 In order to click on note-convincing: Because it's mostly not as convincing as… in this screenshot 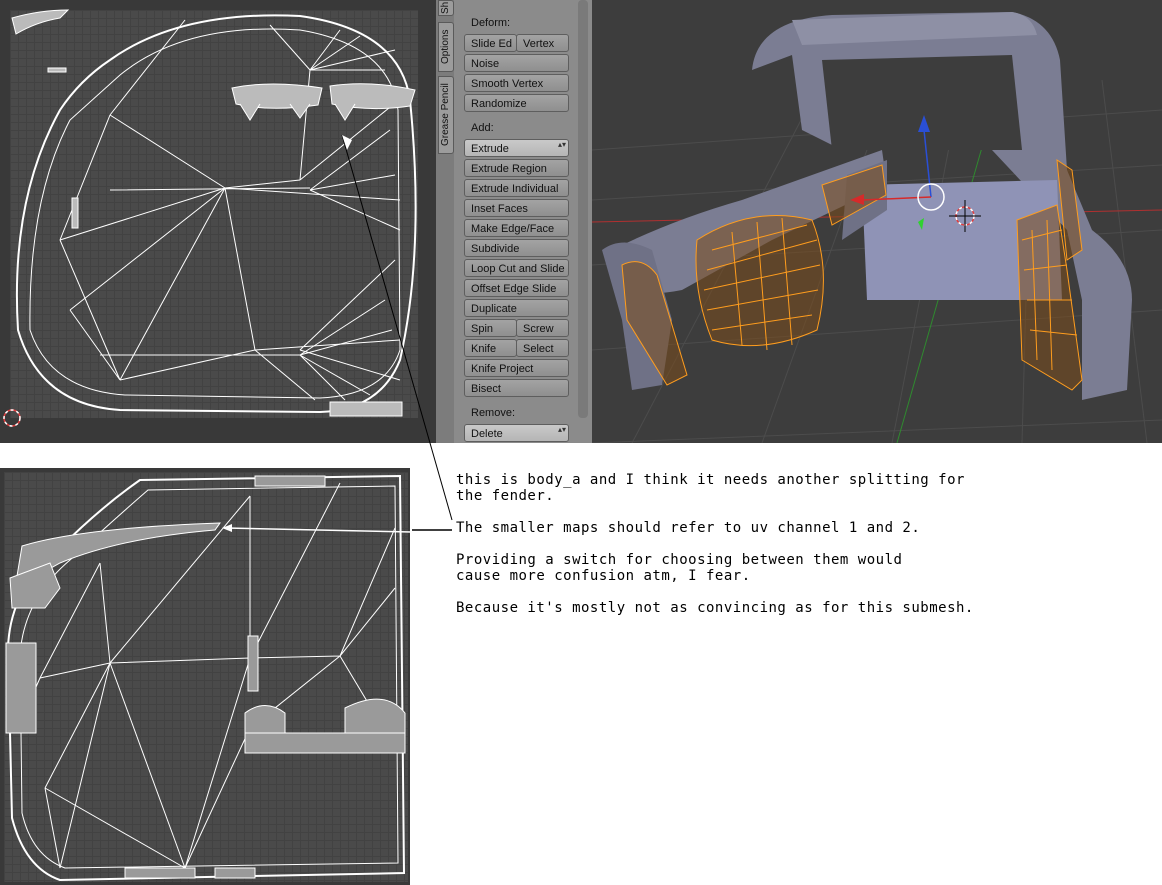, I will do `click(715, 608)`.